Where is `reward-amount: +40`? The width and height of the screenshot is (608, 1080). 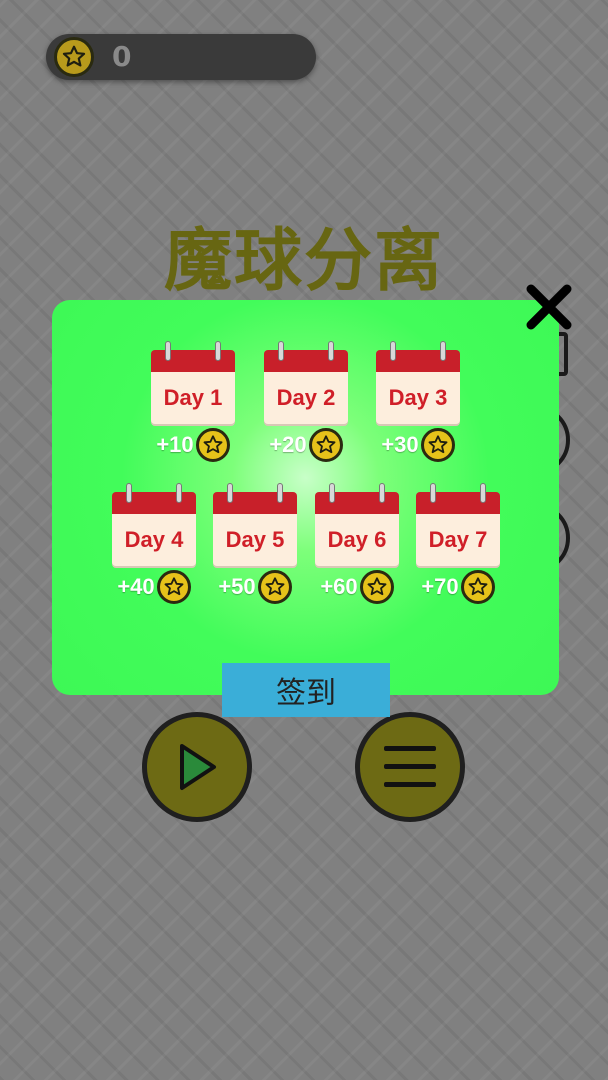
reward-amount: +40 is located at coordinates (136, 586).